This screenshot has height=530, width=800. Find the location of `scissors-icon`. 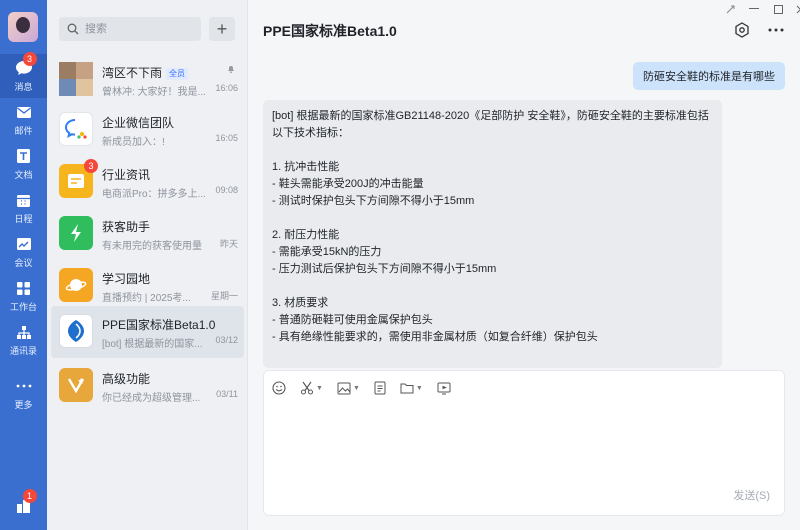

scissors-icon is located at coordinates (307, 388).